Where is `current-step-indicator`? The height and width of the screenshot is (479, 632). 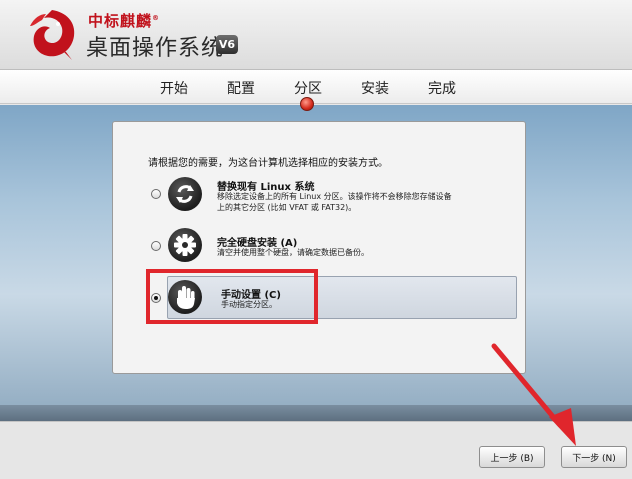 current-step-indicator is located at coordinates (307, 104).